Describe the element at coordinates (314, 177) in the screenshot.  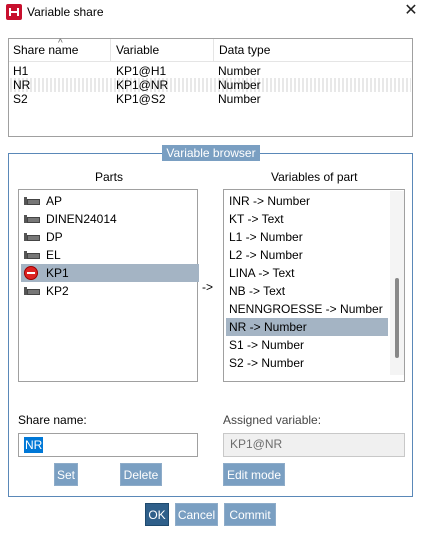
I see `variables-of-part-label: Variables of part` at that location.